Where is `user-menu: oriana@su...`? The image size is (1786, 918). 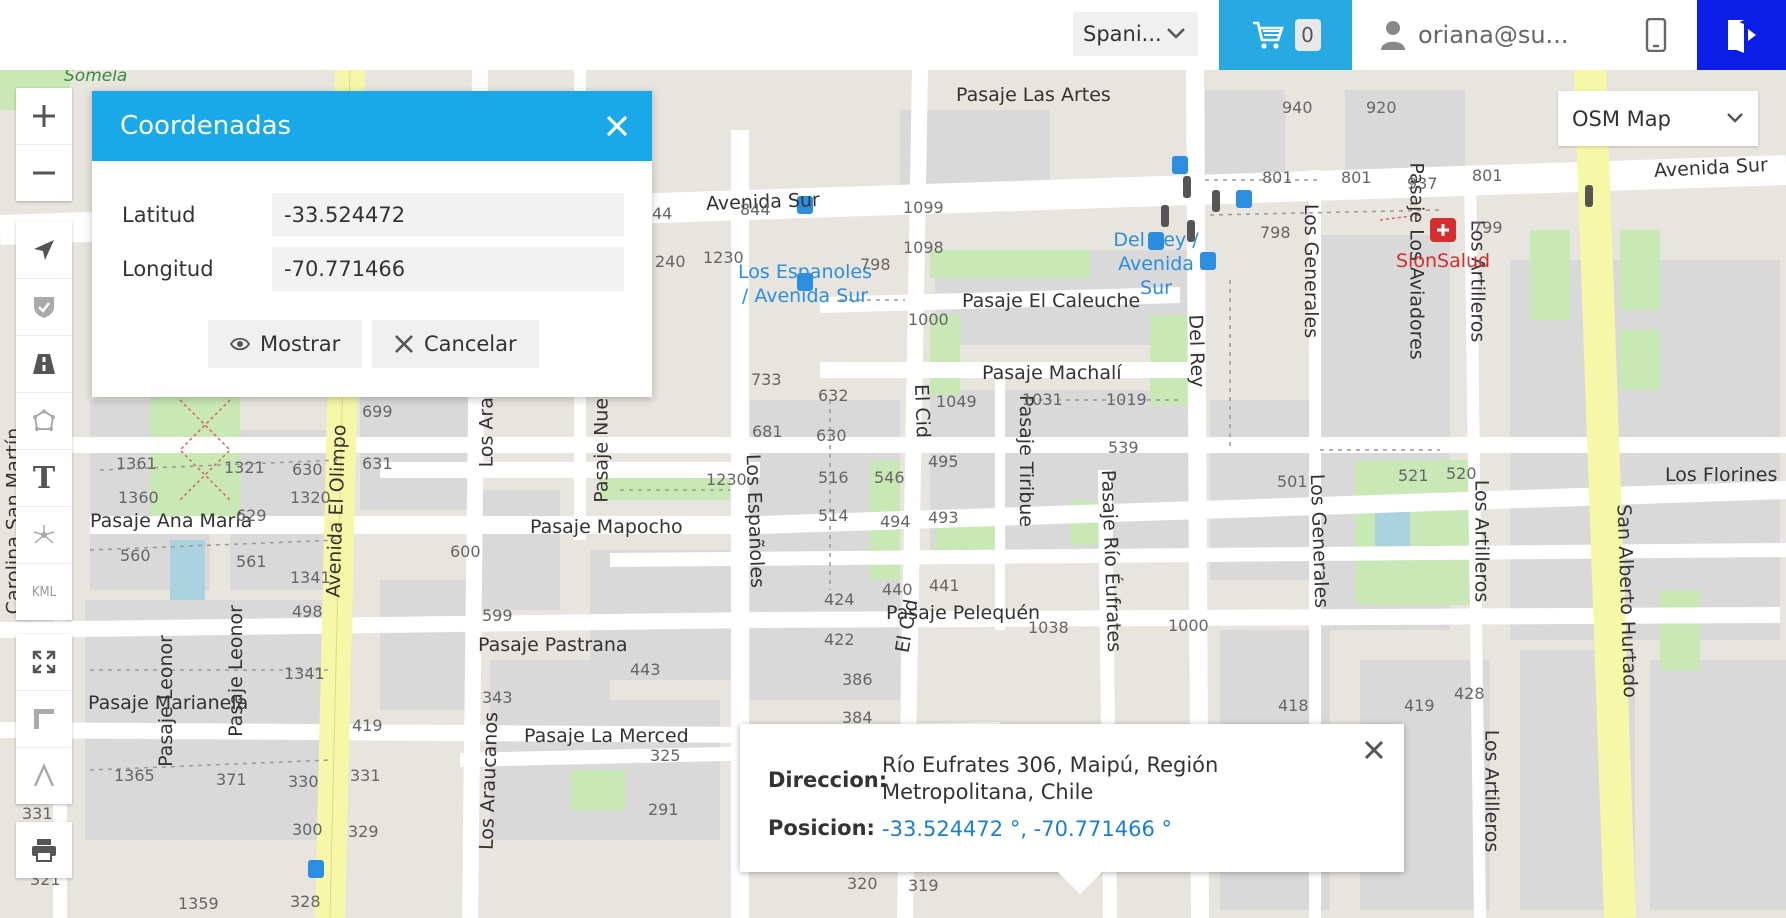 user-menu: oriana@su... is located at coordinates (1474, 35).